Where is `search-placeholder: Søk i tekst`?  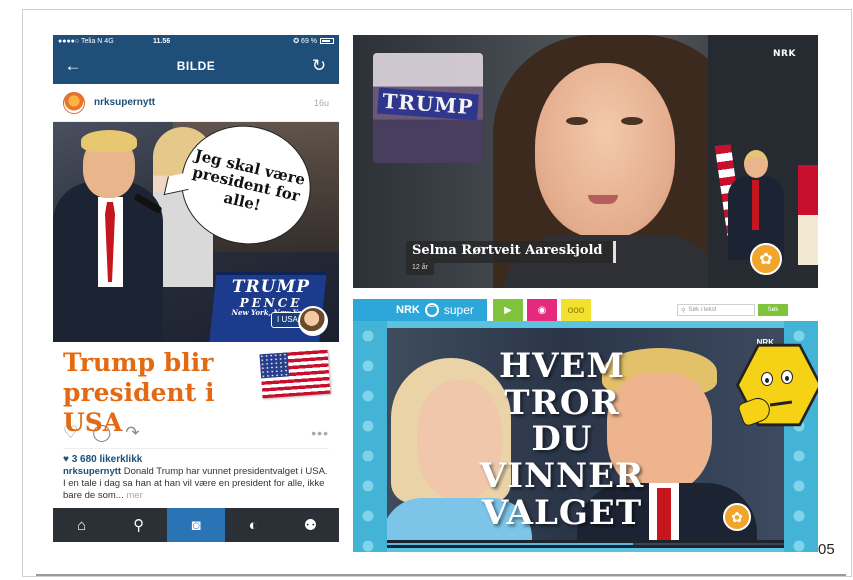 search-placeholder: Søk i tekst is located at coordinates (702, 310).